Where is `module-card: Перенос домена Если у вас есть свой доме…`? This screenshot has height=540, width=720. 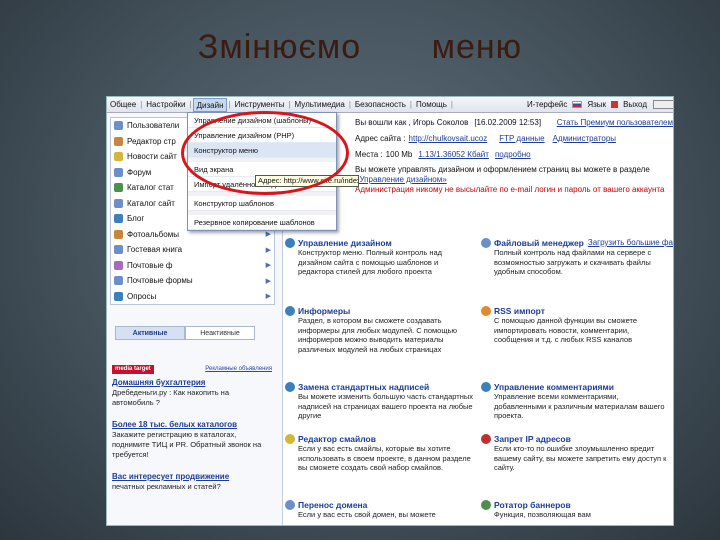 module-card: Перенос домена Если у вас есть свой доме… is located at coordinates (379, 509).